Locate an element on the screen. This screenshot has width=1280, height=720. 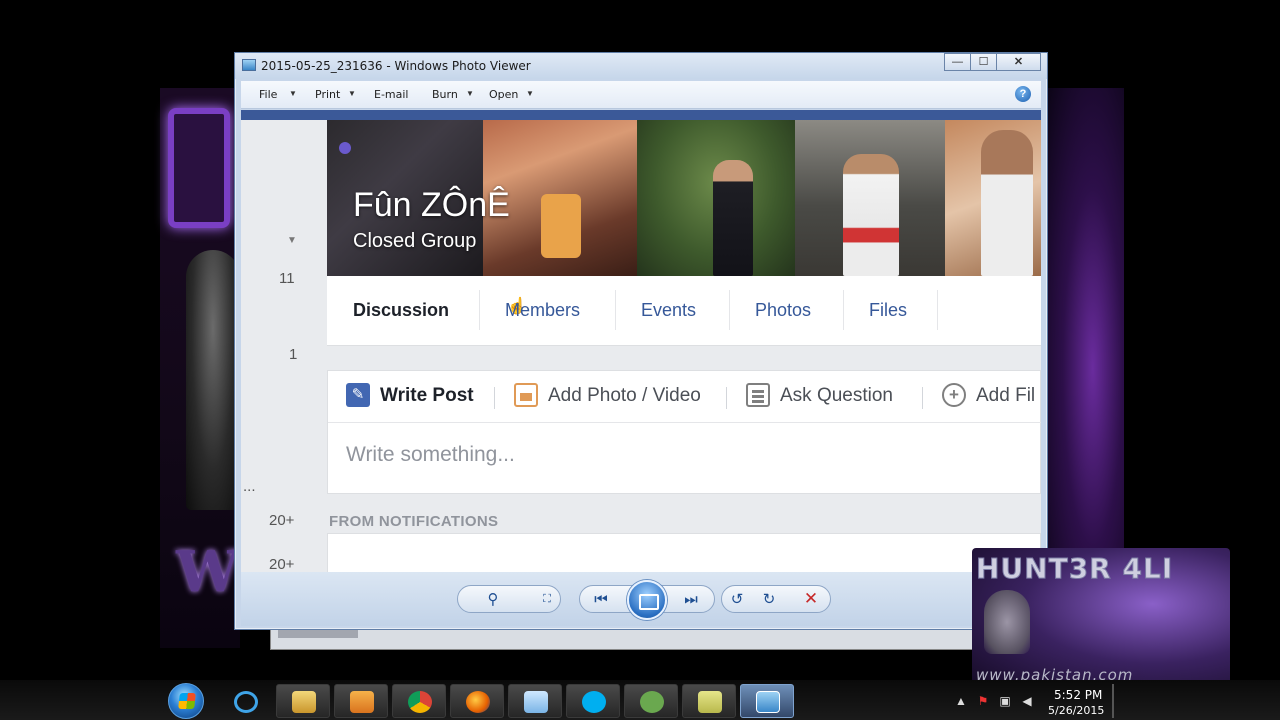
taskbar-sticky-notes is located at coordinates (709, 701).